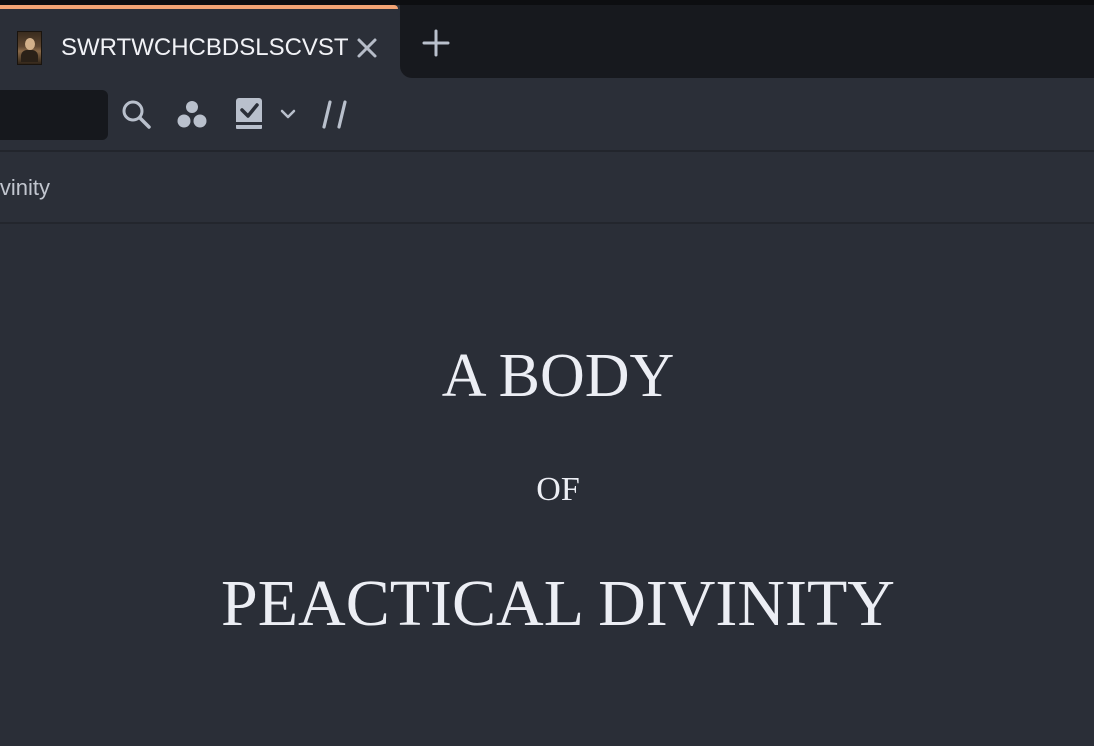 This screenshot has width=1094, height=746. I want to click on search-icon, so click(136, 114).